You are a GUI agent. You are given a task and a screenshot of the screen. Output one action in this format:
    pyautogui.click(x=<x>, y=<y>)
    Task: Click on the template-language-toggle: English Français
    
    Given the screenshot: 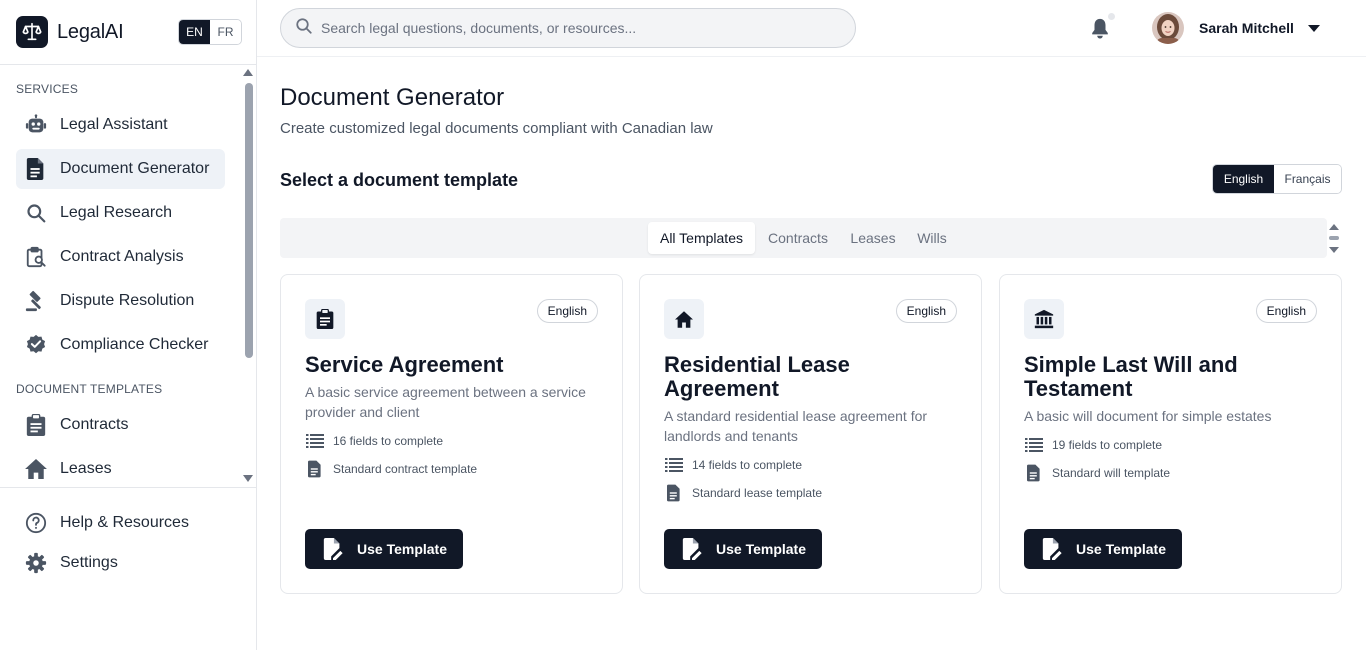 What is the action you would take?
    pyautogui.click(x=1277, y=179)
    